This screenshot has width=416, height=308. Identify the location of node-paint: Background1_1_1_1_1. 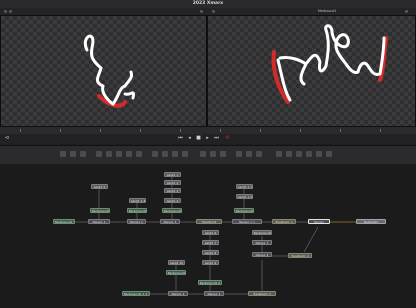
(262, 232).